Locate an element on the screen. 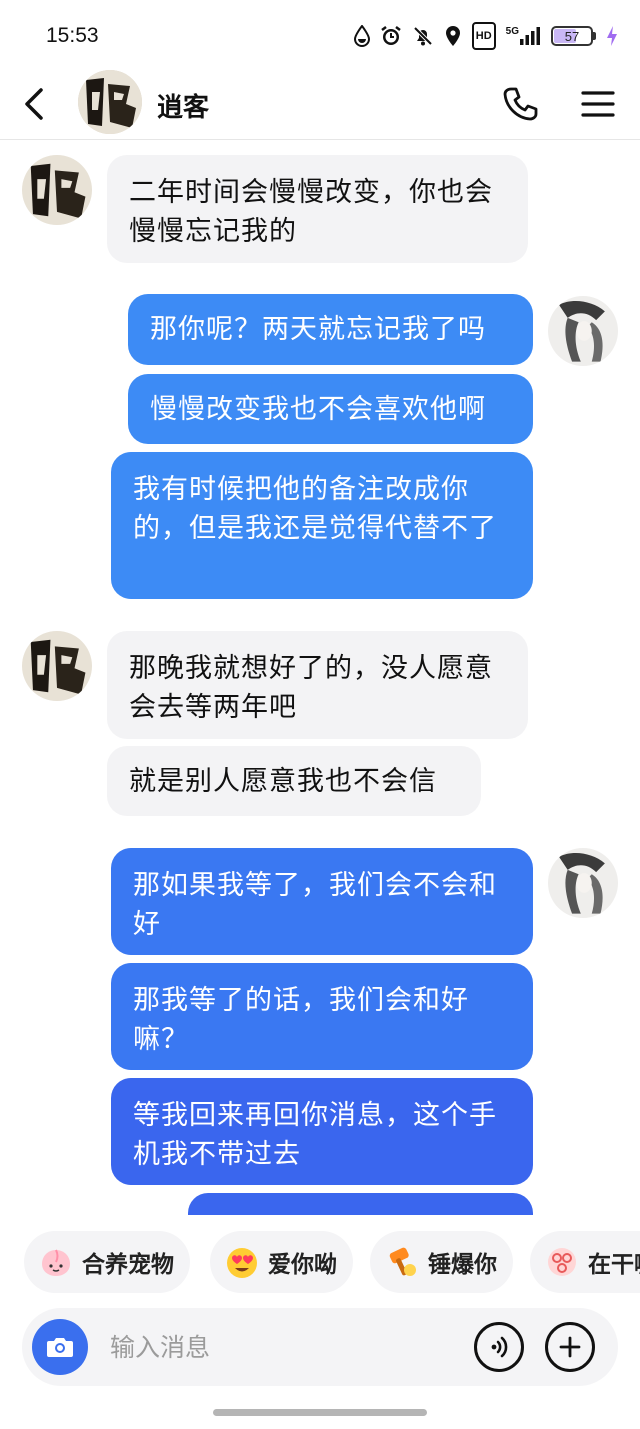 The image size is (640, 1429). quick-reply-chip: 锤爆你 is located at coordinates (441, 1262).